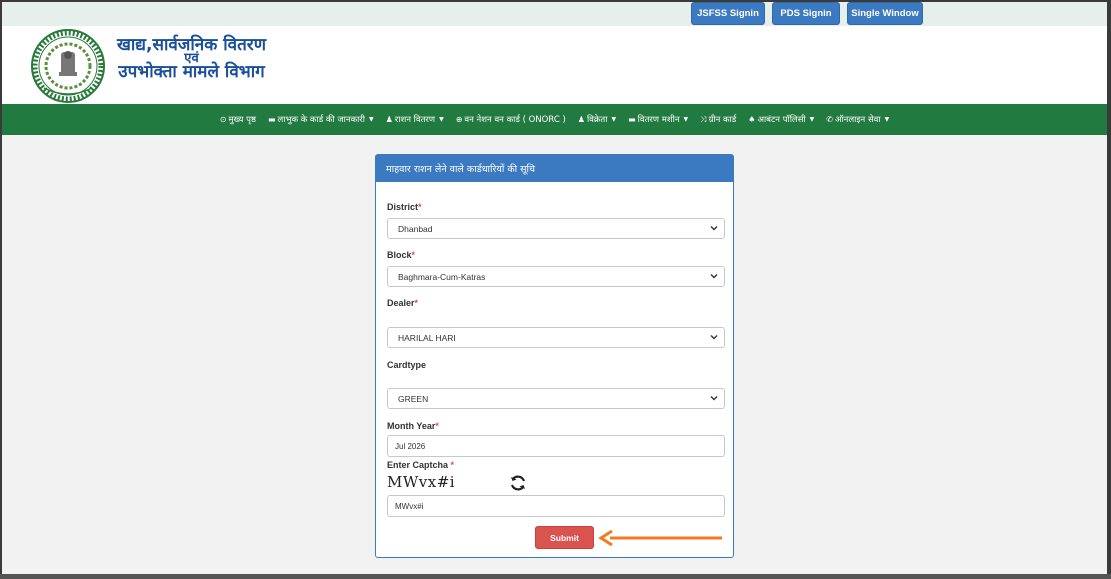 This screenshot has width=1111, height=579. What do you see at coordinates (427, 337) in the screenshot?
I see `dealer-select-value: HARILAL HARI` at bounding box center [427, 337].